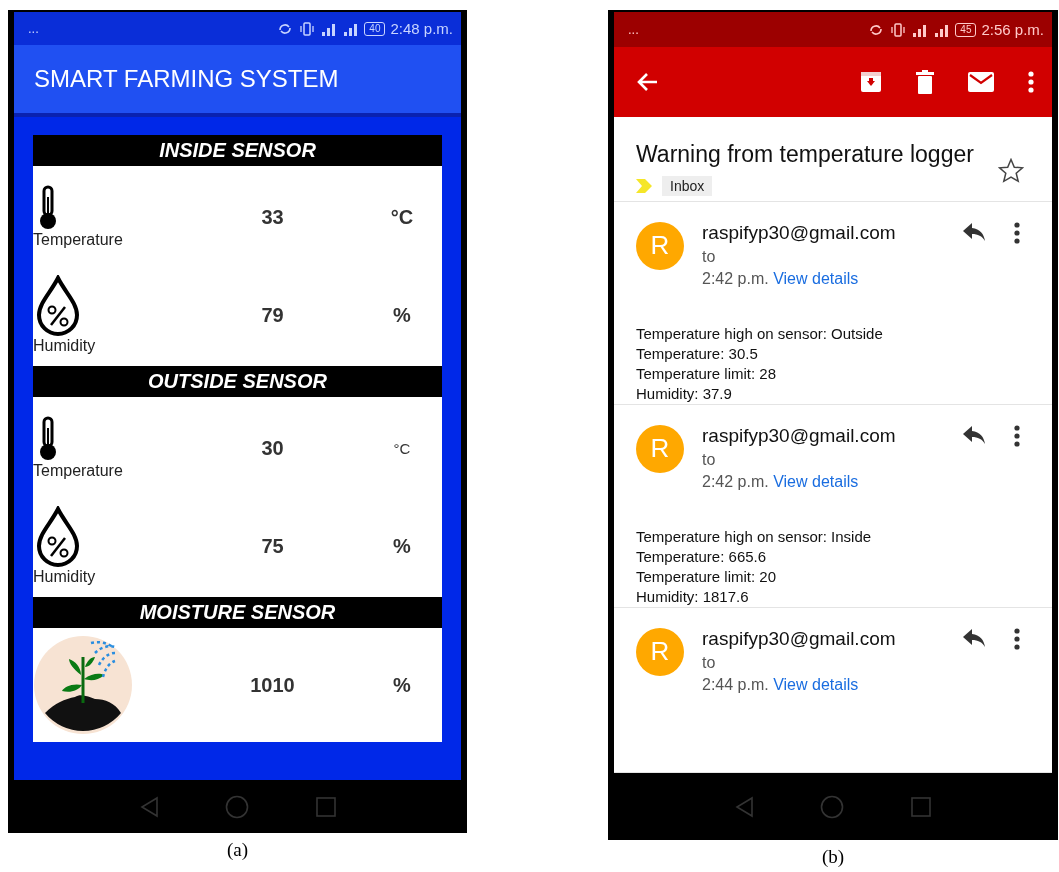 This screenshot has height=872, width=1059. I want to click on reading-value: 33, so click(272, 217).